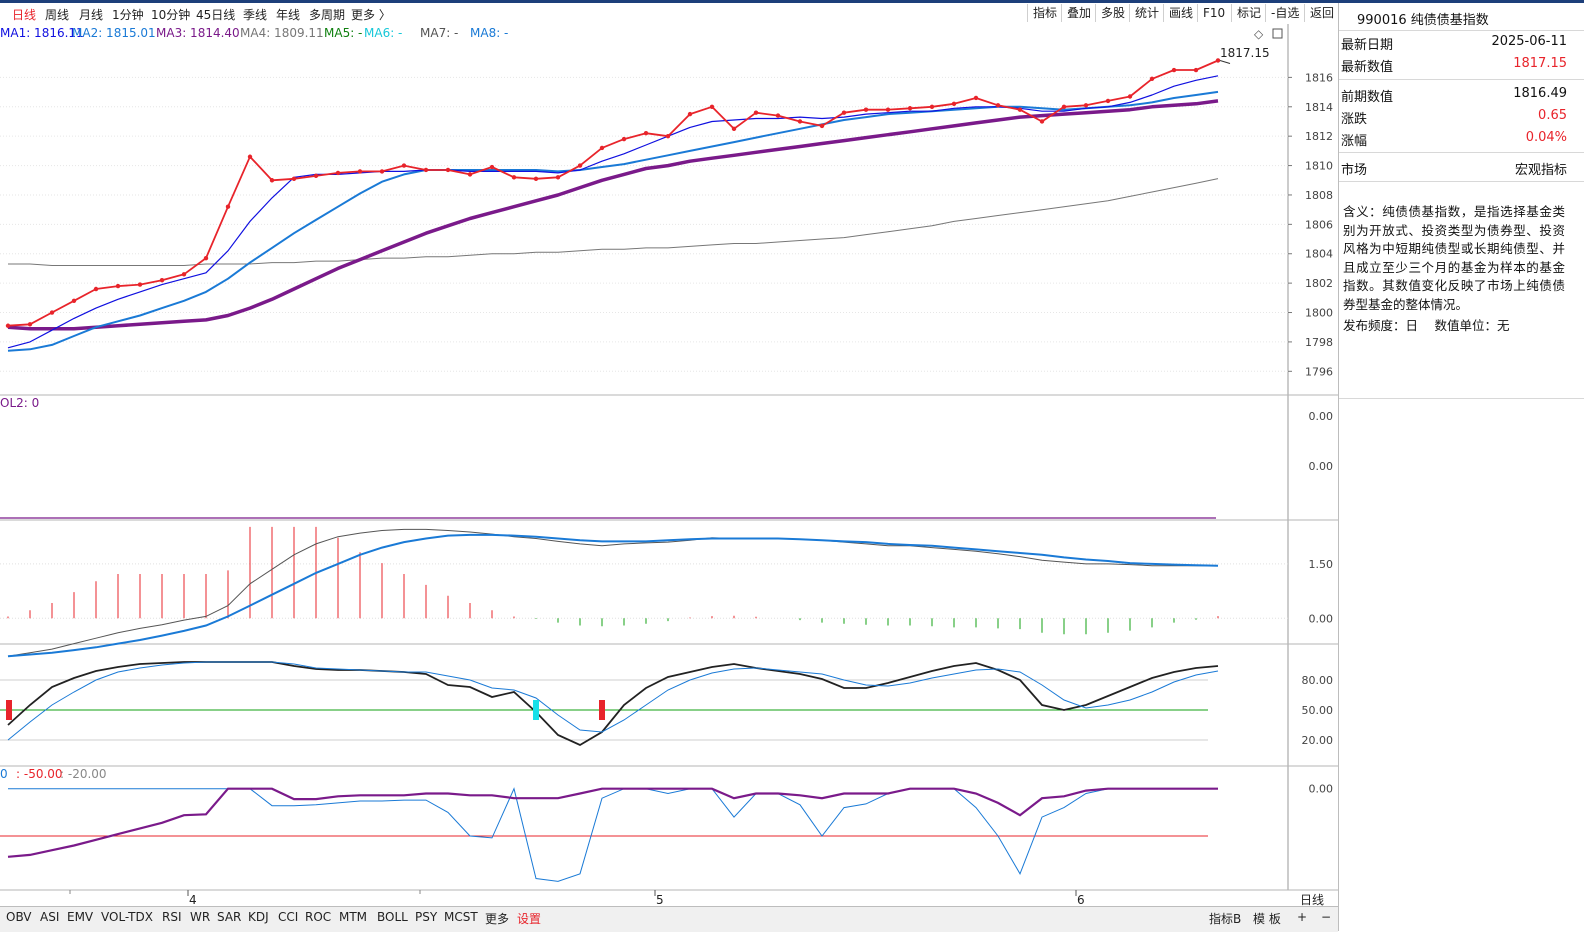  What do you see at coordinates (1312, 899) in the screenshot?
I see `x-axis-period-label: 日线` at bounding box center [1312, 899].